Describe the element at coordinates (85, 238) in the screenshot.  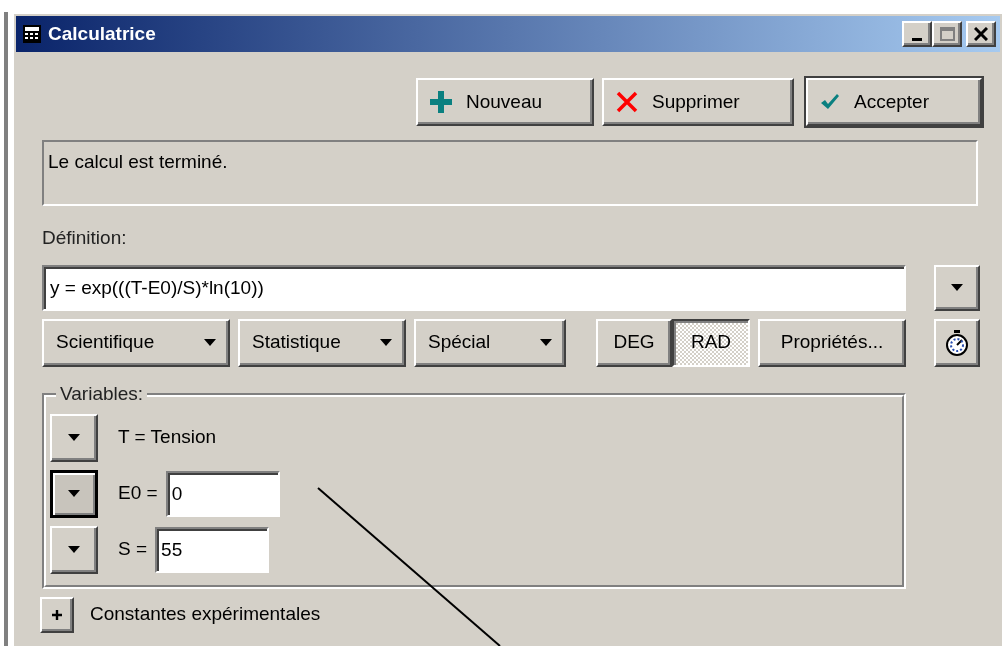
I see `definition-label: Définition:` at that location.